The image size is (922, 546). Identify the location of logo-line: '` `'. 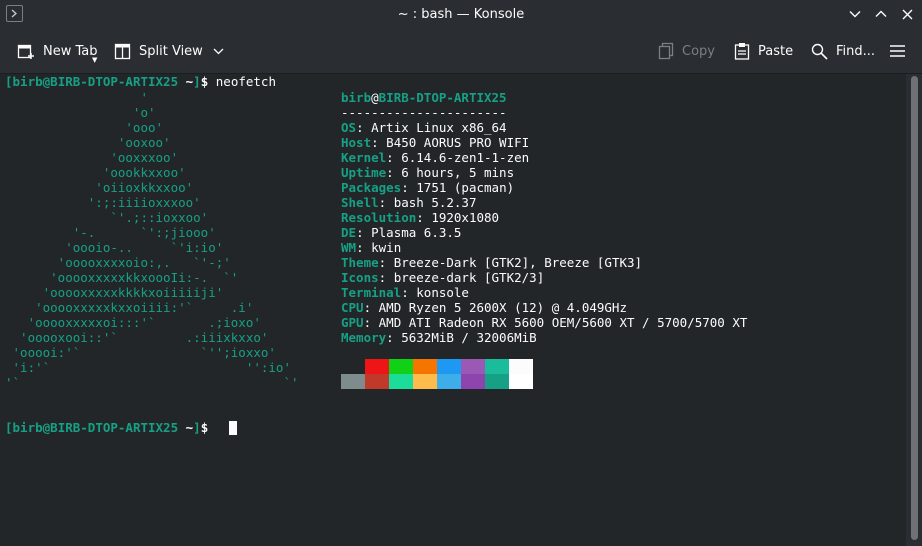
(152, 382).